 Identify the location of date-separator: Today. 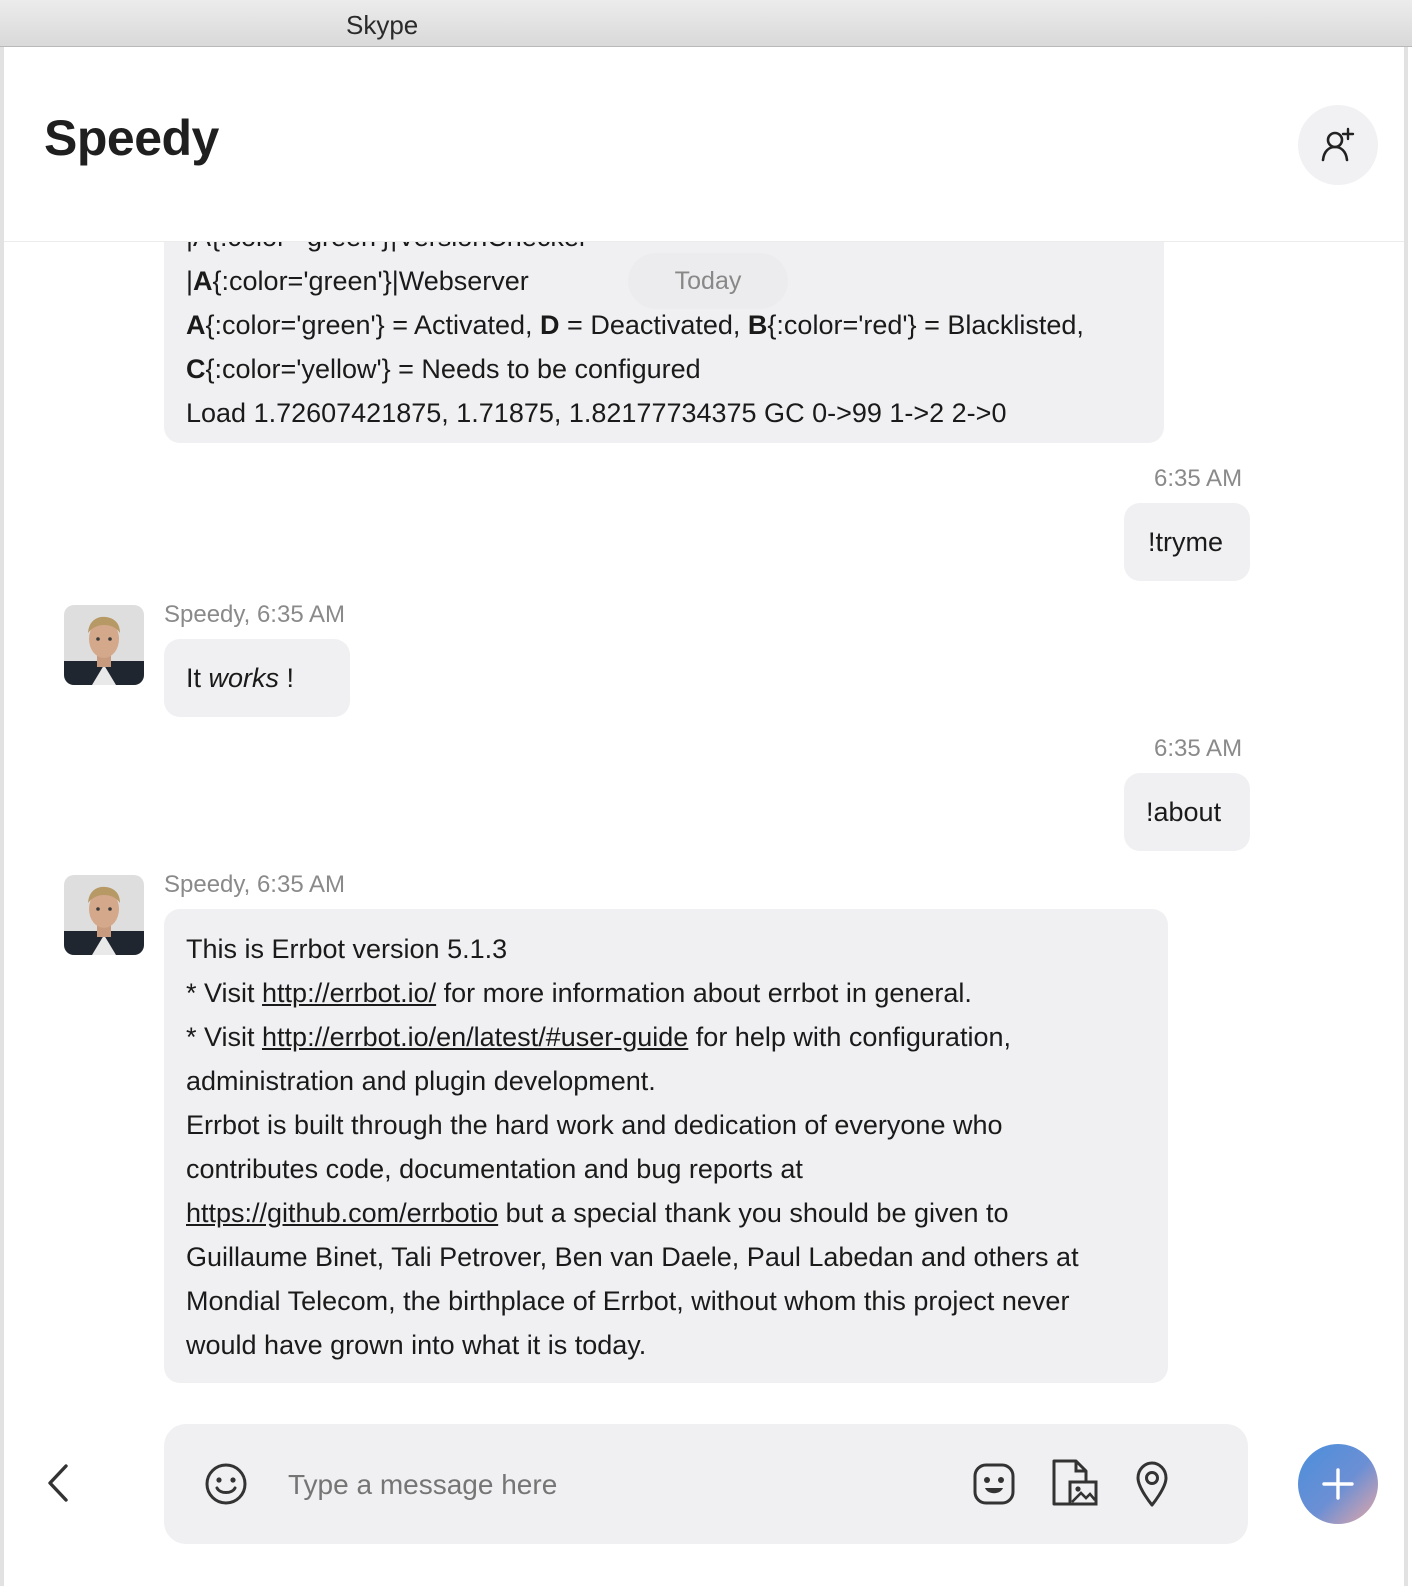
(708, 281).